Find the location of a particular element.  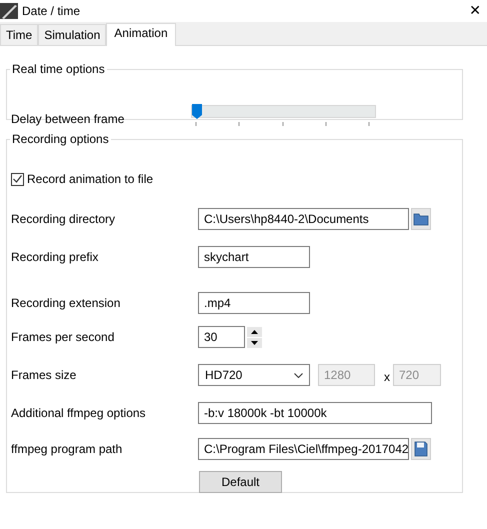

tab: Simulation is located at coordinates (72, 34).